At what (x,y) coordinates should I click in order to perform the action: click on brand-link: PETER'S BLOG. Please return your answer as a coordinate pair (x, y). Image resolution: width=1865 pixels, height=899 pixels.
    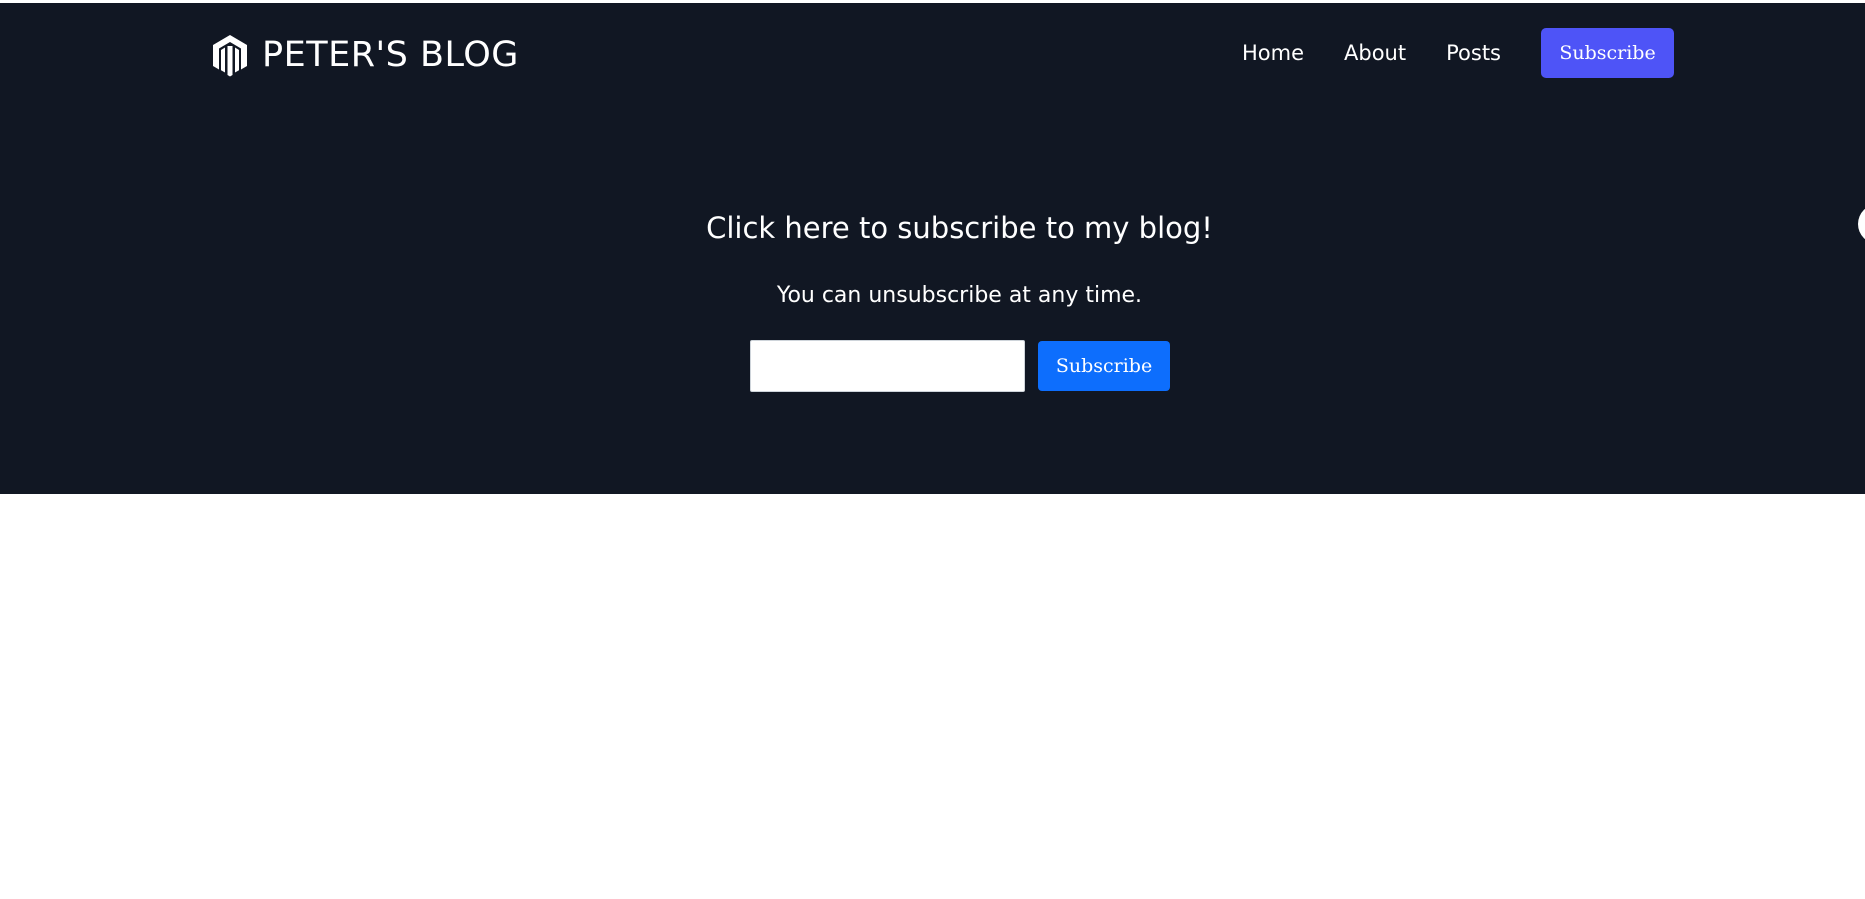
    Looking at the image, I should click on (364, 55).